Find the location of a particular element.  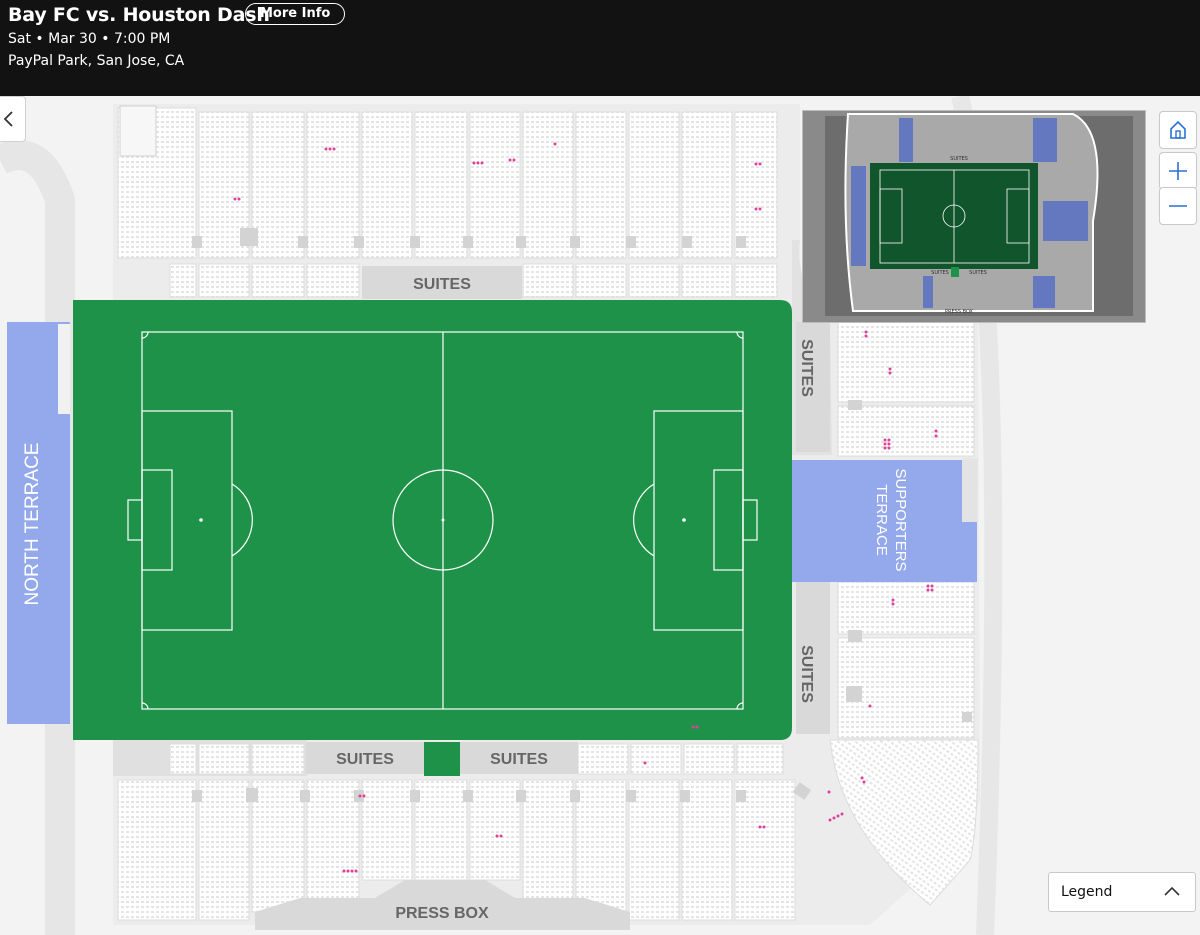

zoom-out-button is located at coordinates (1178, 206).